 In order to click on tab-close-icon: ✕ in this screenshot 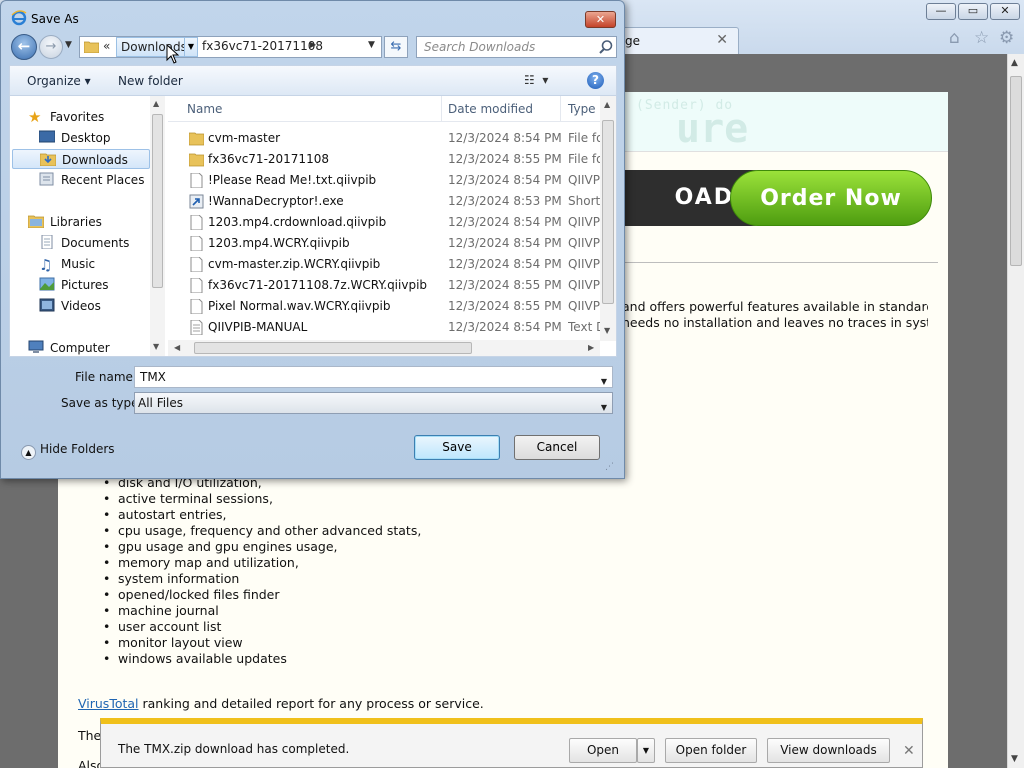, I will do `click(722, 40)`.